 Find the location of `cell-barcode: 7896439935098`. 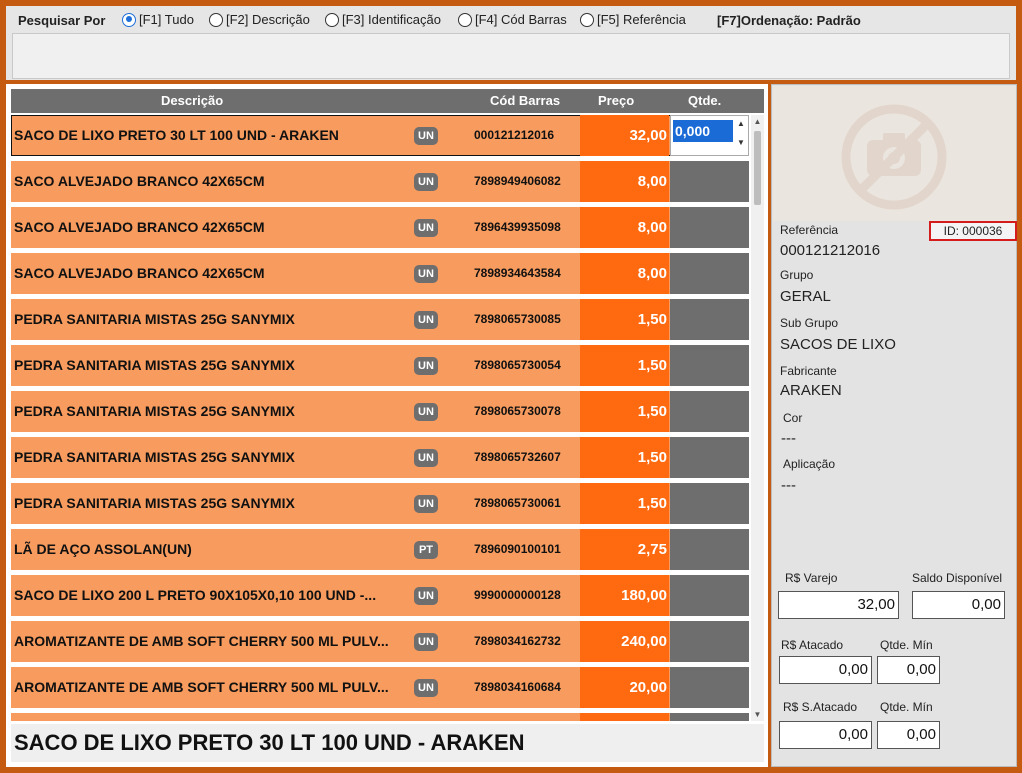

cell-barcode: 7896439935098 is located at coordinates (517, 227).